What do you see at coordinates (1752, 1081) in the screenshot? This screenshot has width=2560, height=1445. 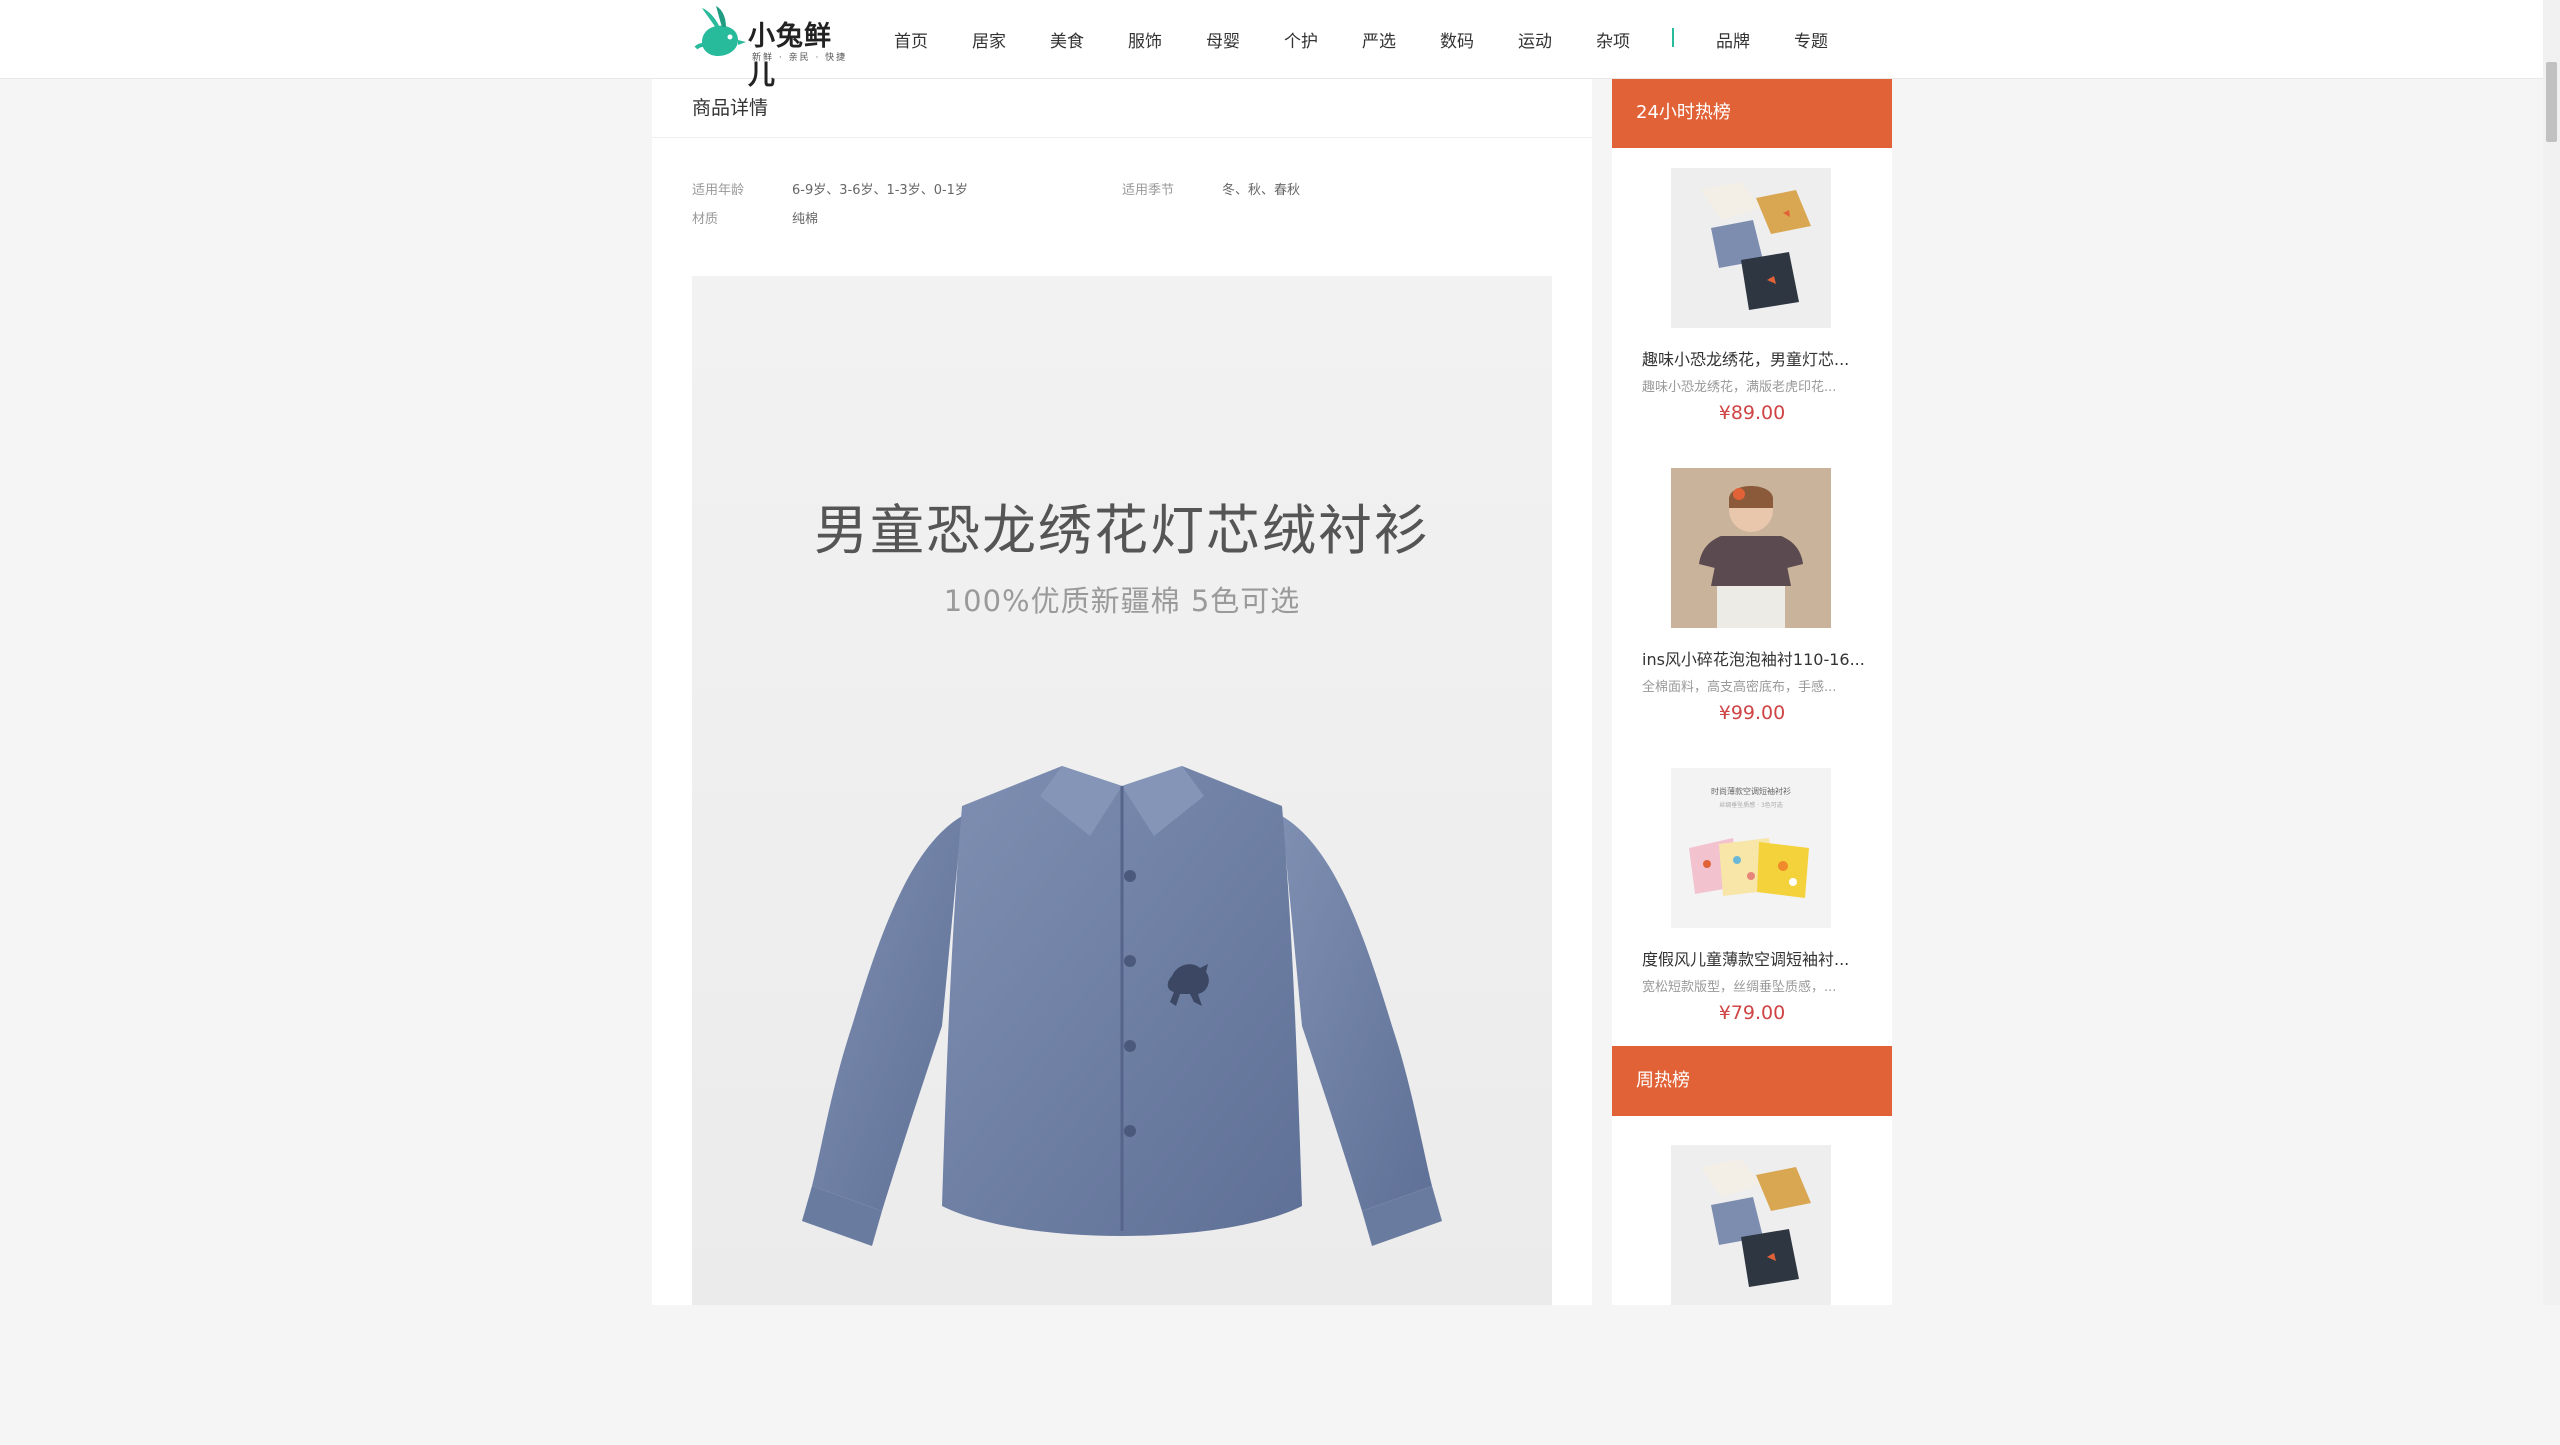 I see `weekly-hot-title: 周热榜` at bounding box center [1752, 1081].